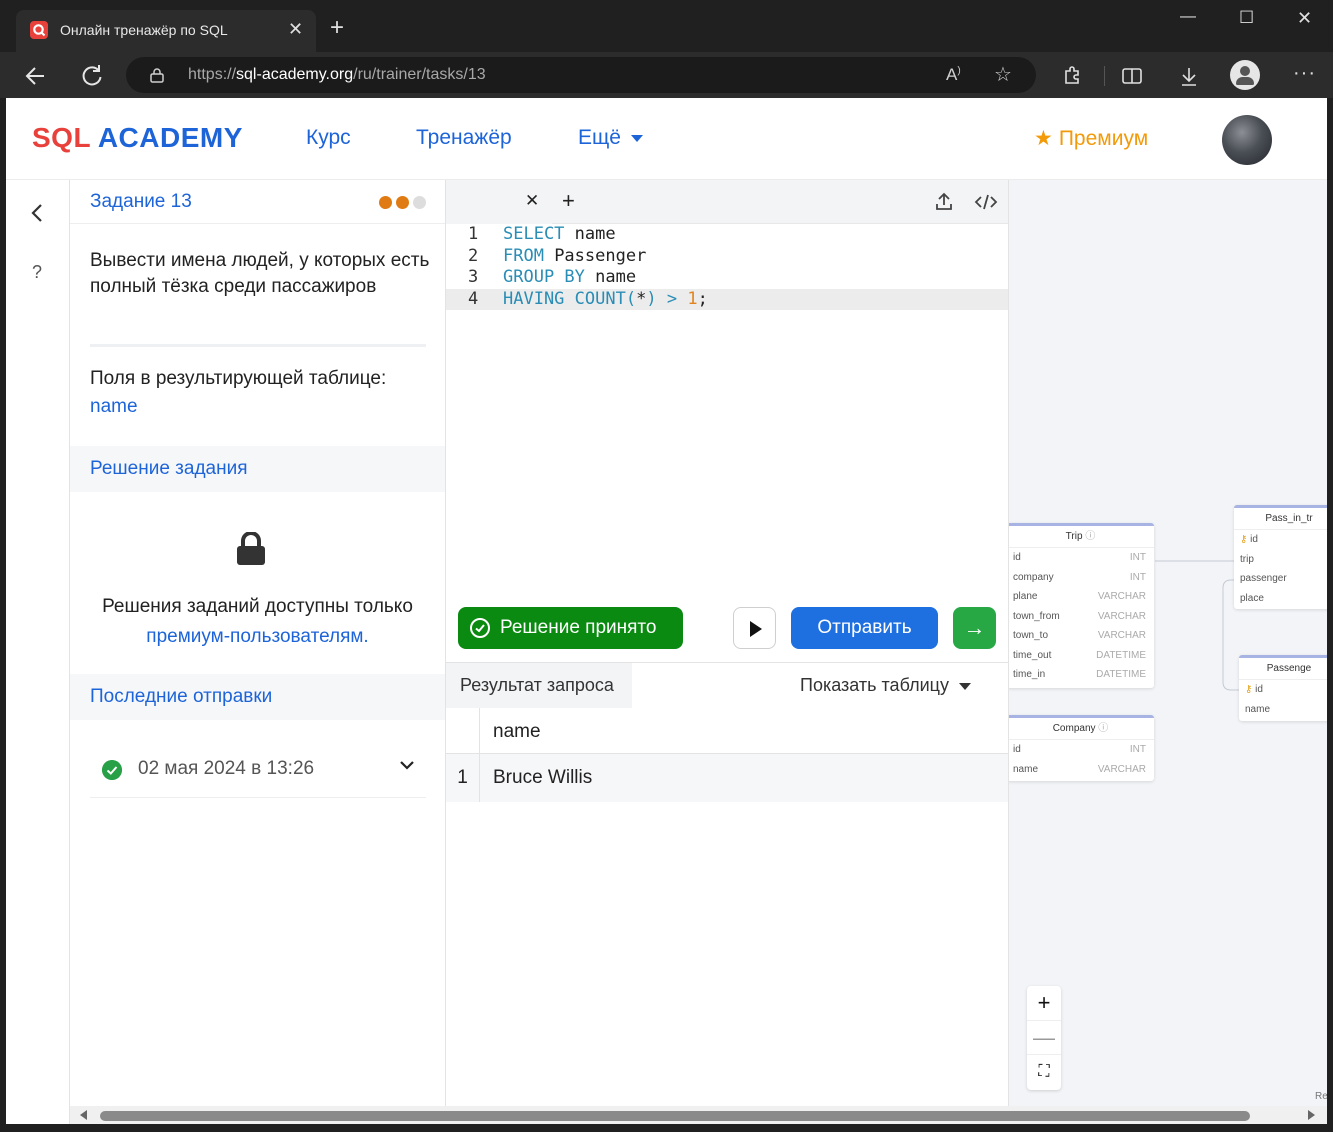 Image resolution: width=1333 pixels, height=1132 pixels. Describe the element at coordinates (1032, 655) in the screenshot. I see `schema-field: time_out` at that location.